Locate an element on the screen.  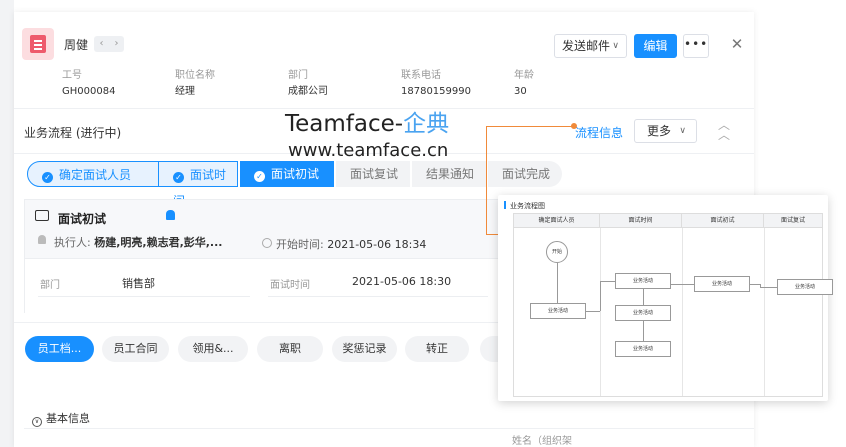
more-button: 更多 ∨ is located at coordinates (665, 131).